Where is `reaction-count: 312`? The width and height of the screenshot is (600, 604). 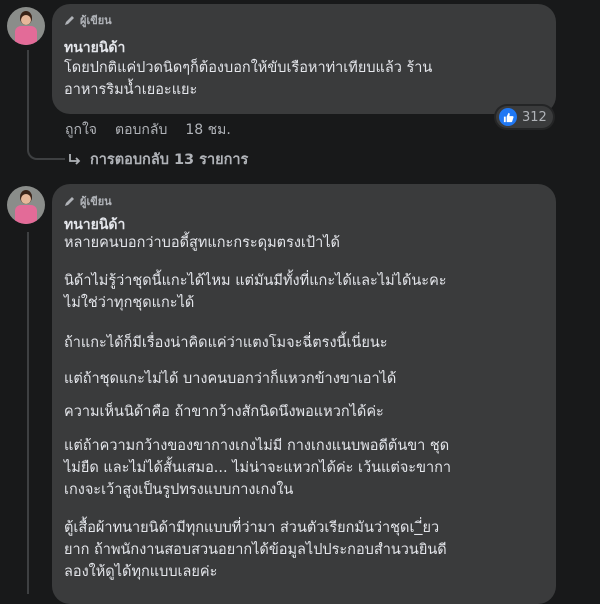
reaction-count: 312 is located at coordinates (524, 117).